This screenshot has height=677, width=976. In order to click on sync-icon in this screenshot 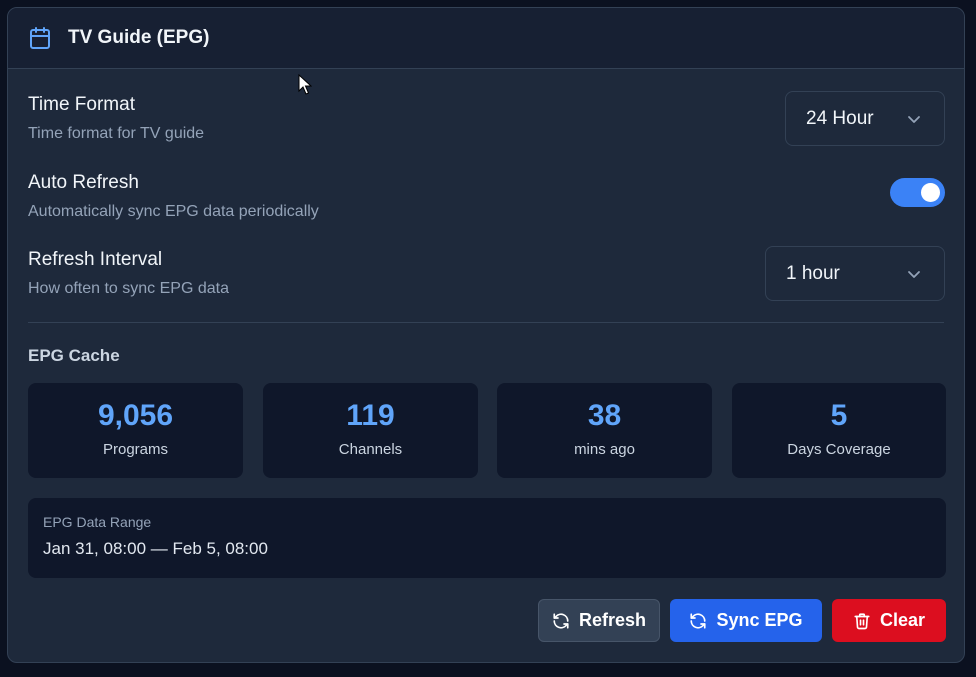, I will do `click(698, 621)`.